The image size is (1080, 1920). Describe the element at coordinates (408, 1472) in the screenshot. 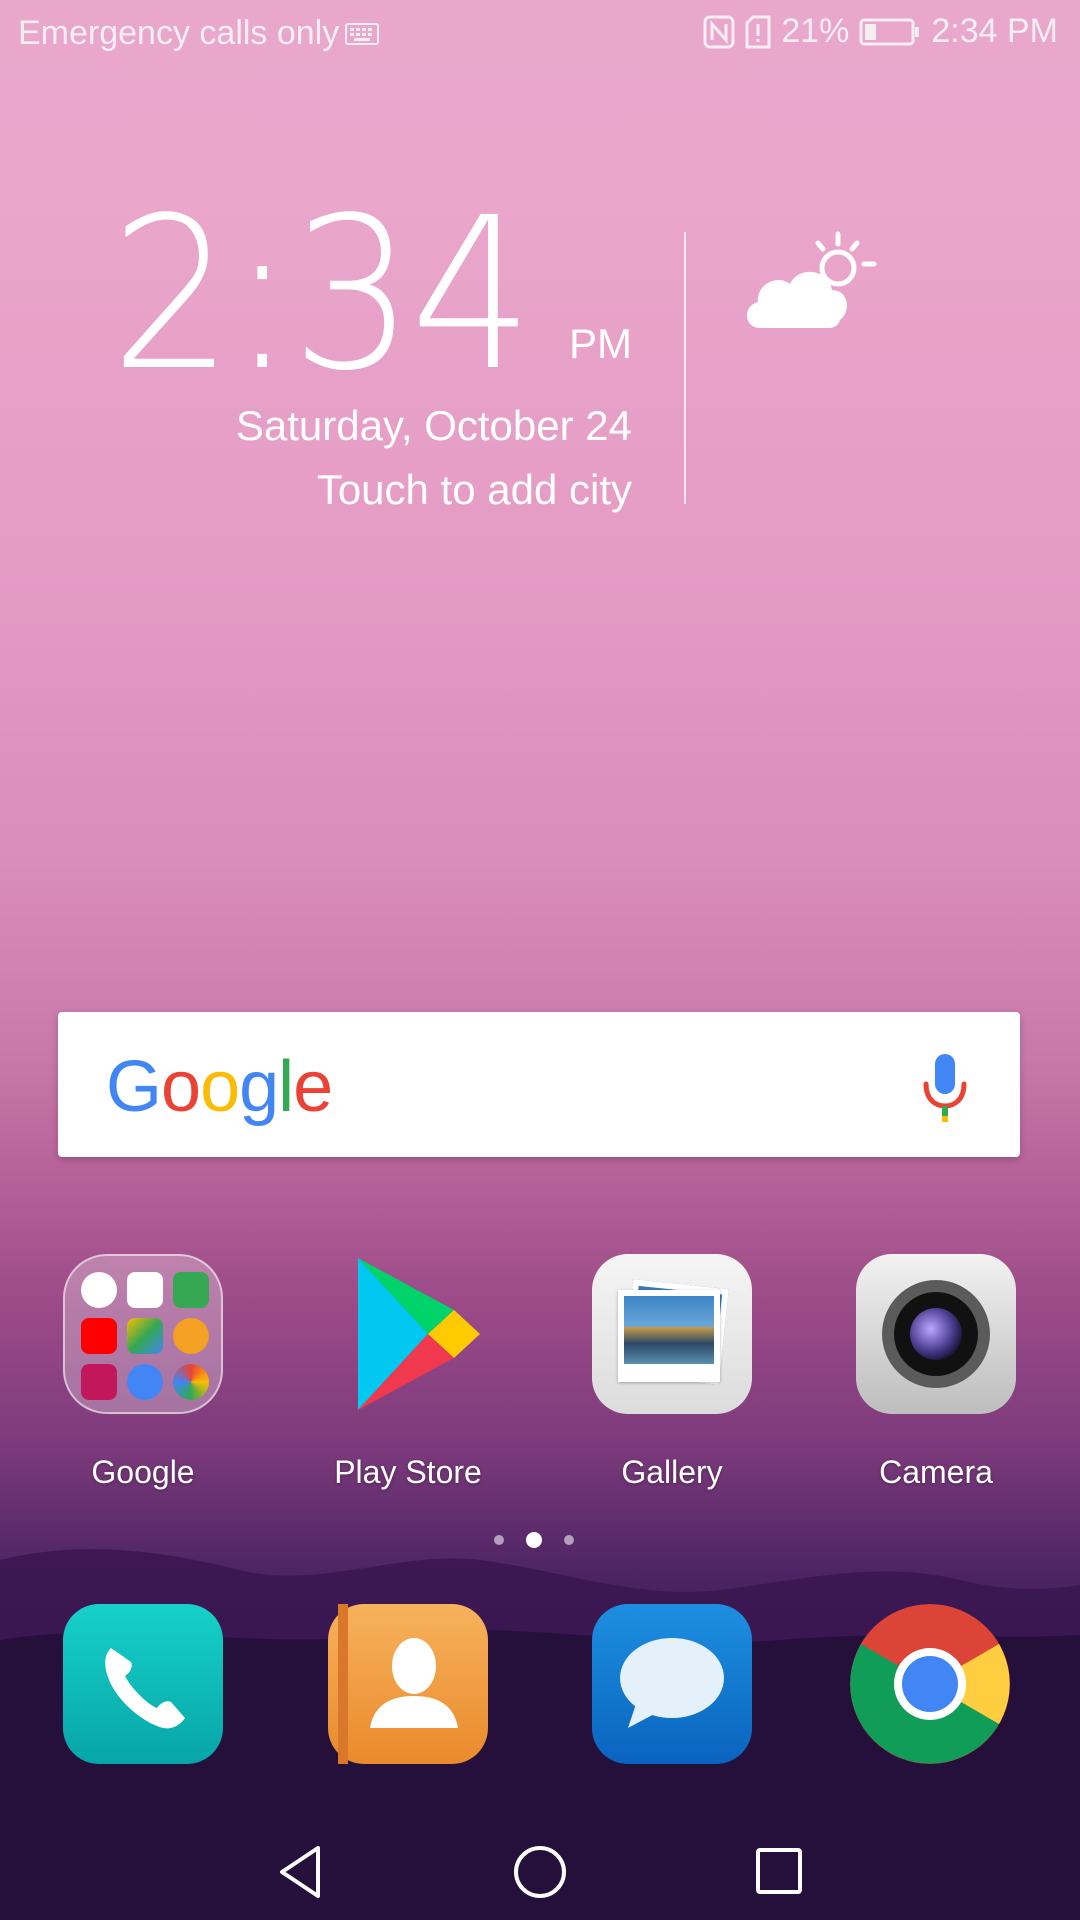

I see `app-label: Play Store` at that location.